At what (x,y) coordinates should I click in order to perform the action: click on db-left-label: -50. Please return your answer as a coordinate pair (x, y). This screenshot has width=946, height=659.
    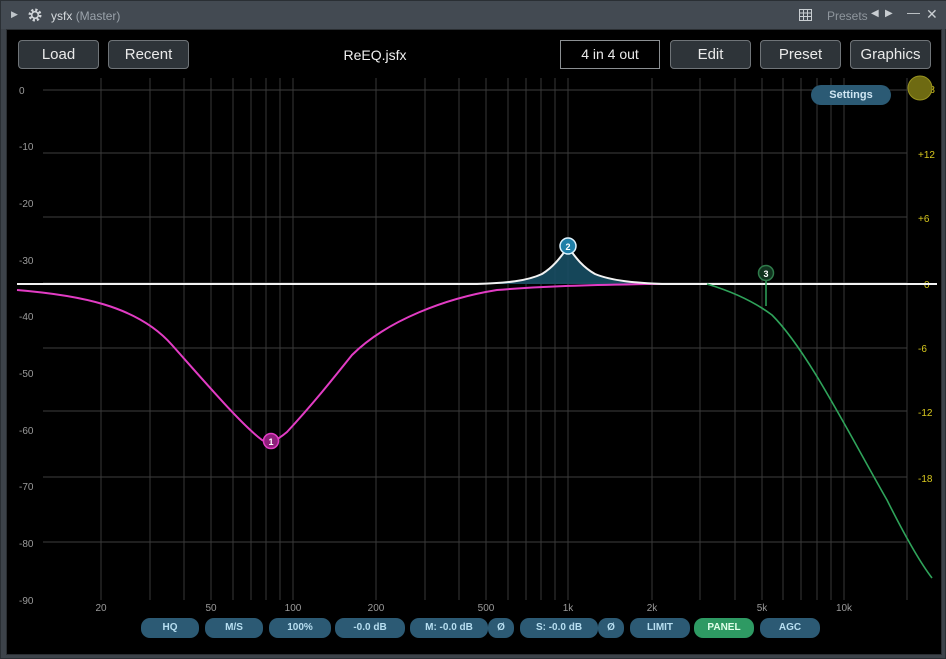
    Looking at the image, I should click on (26, 374).